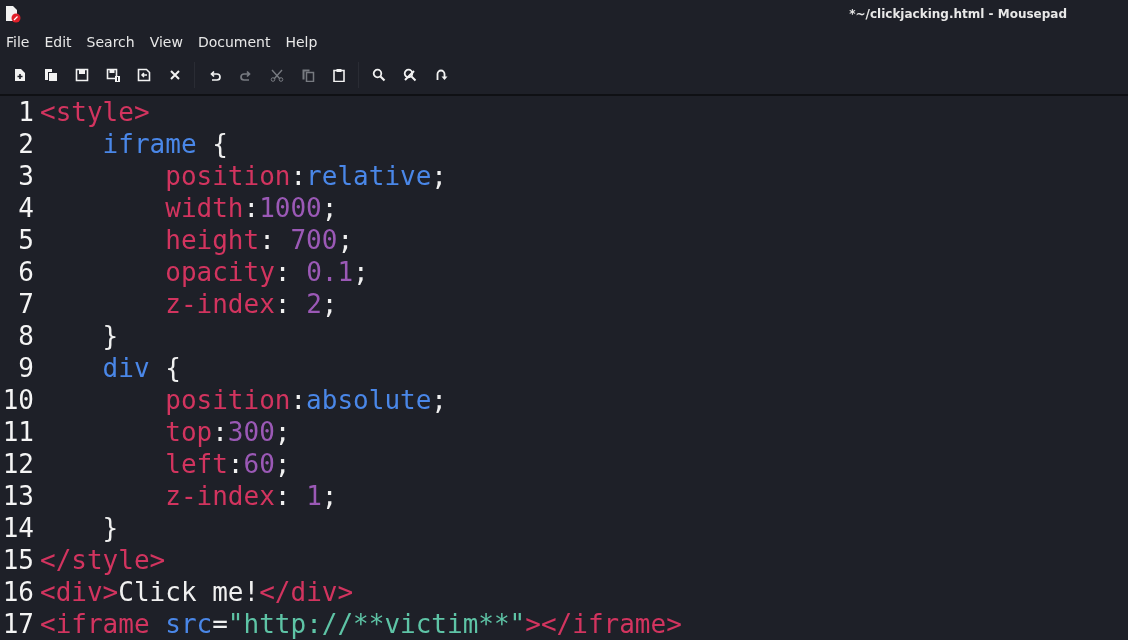 This screenshot has width=1128, height=640. What do you see at coordinates (958, 13) in the screenshot?
I see `window-title: *~/clickjacking.html - Mousepad` at bounding box center [958, 13].